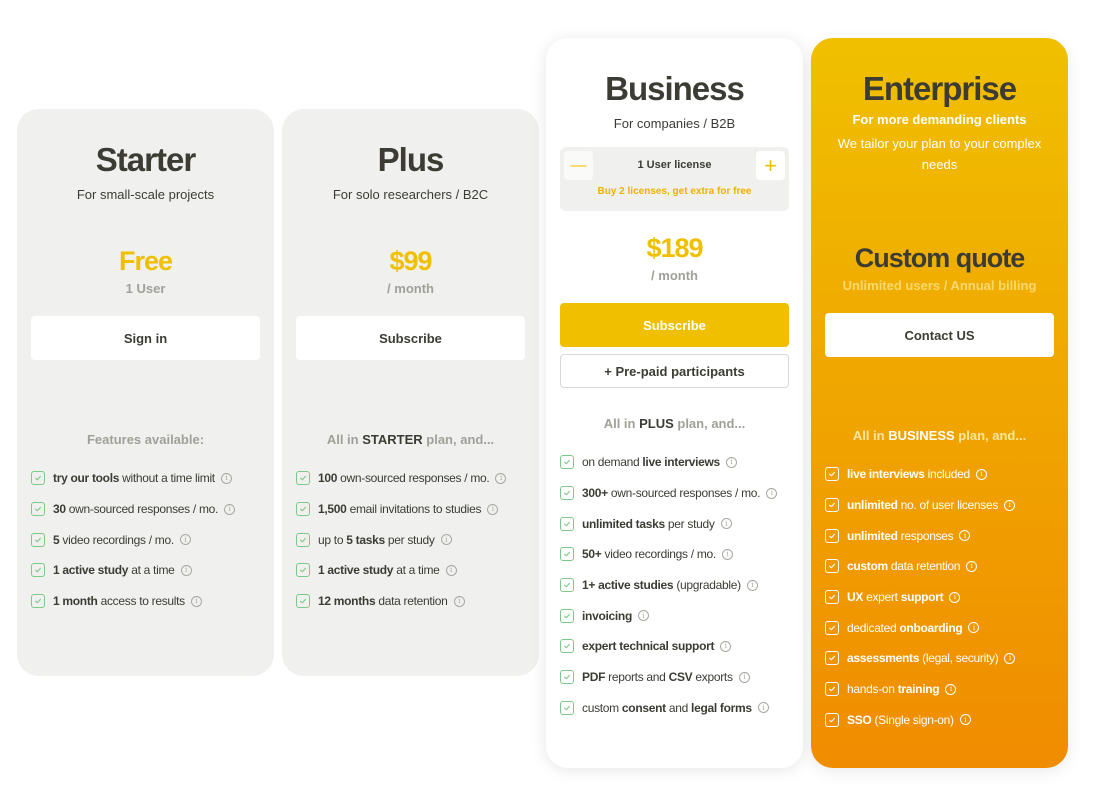 The height and width of the screenshot is (786, 1096). Describe the element at coordinates (649, 554) in the screenshot. I see `feature-text: 50+ video recordings / mo.` at that location.